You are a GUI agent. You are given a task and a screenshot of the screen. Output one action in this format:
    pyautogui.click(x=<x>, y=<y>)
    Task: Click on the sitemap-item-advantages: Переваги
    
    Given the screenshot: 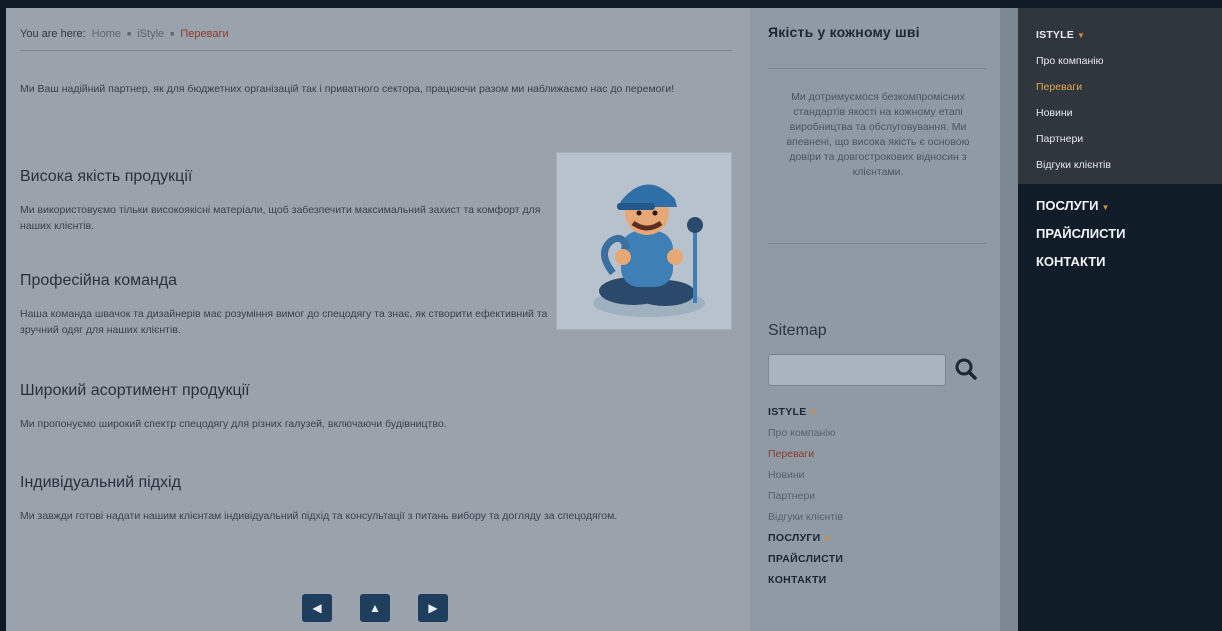 What is the action you would take?
    pyautogui.click(x=805, y=454)
    